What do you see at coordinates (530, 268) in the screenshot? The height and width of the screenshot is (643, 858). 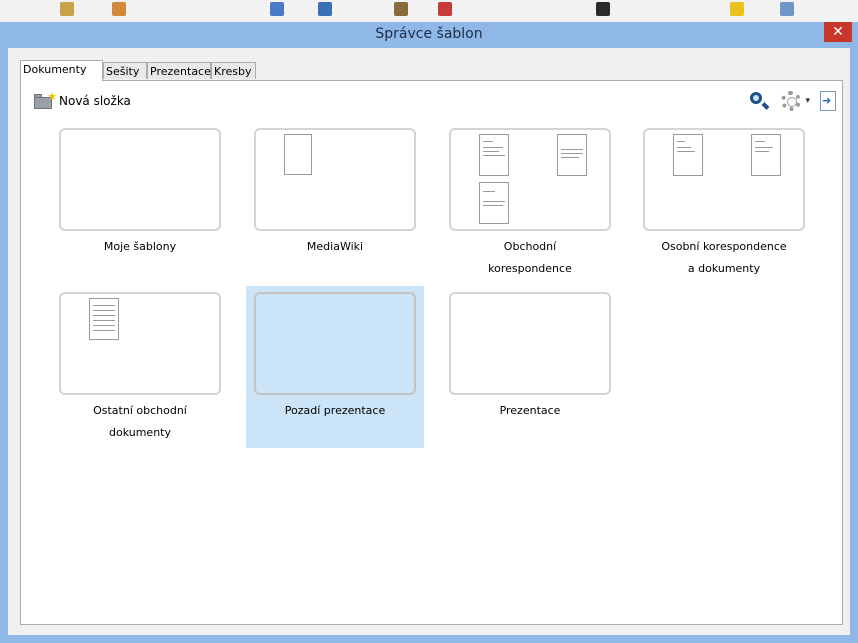 I see `folder-label-line2: korespondence` at bounding box center [530, 268].